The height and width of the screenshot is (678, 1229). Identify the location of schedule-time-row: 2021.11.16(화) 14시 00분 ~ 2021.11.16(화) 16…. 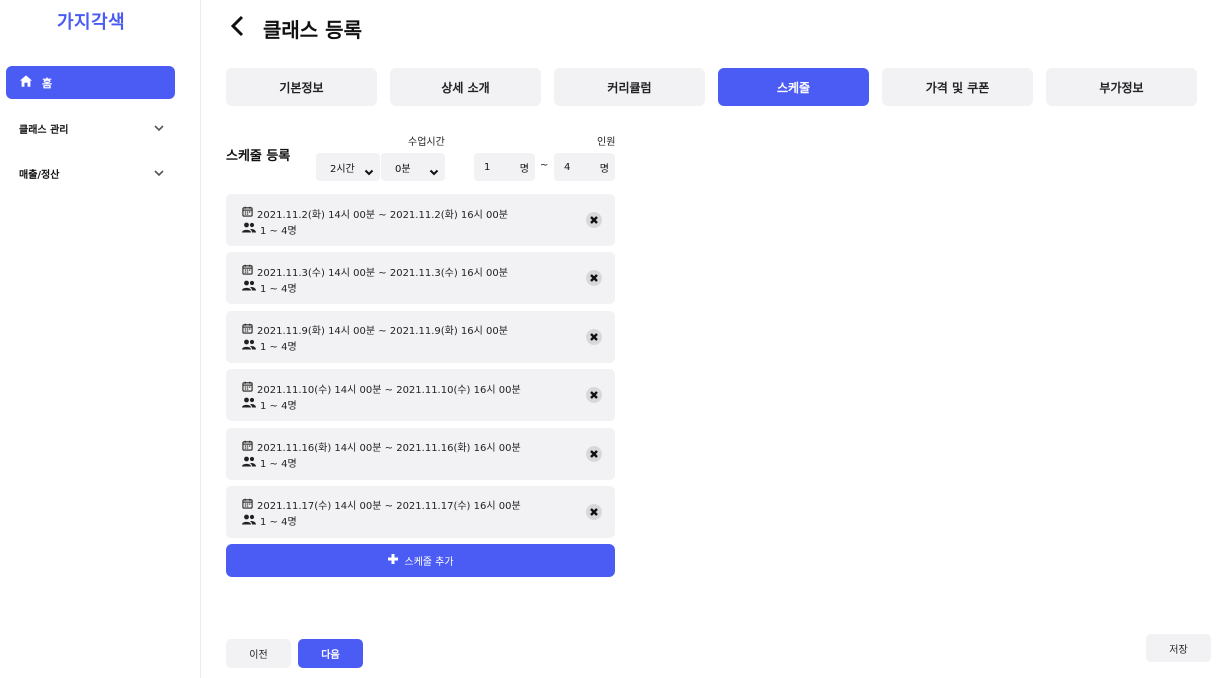
(428, 447).